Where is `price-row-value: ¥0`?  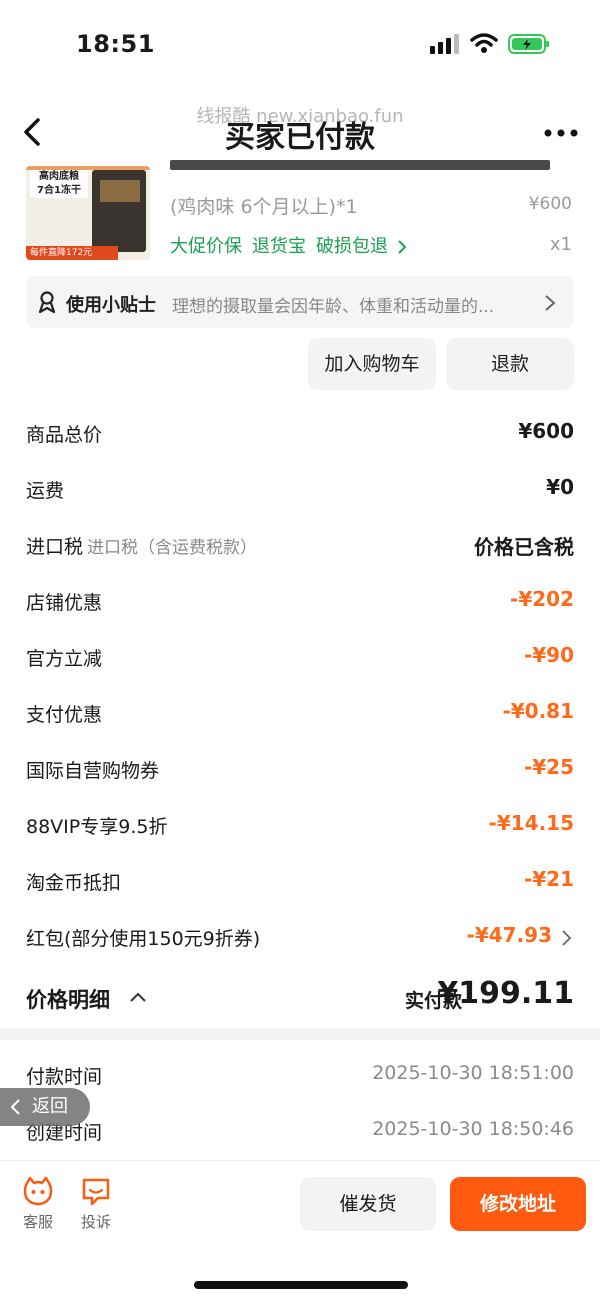 price-row-value: ¥0 is located at coordinates (560, 487).